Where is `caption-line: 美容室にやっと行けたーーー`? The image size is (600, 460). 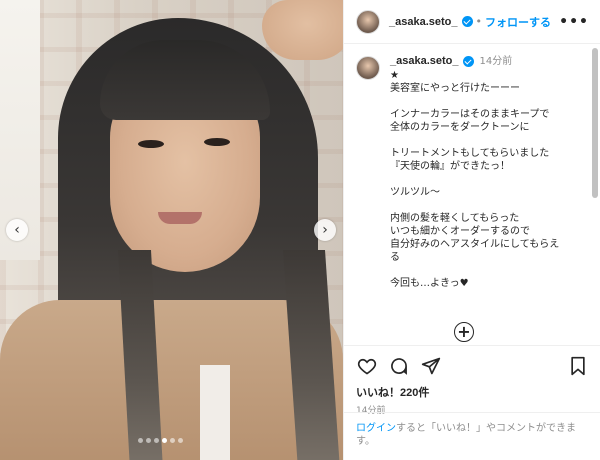
caption-line: 美容室にやっと行けたーーー is located at coordinates (455, 88).